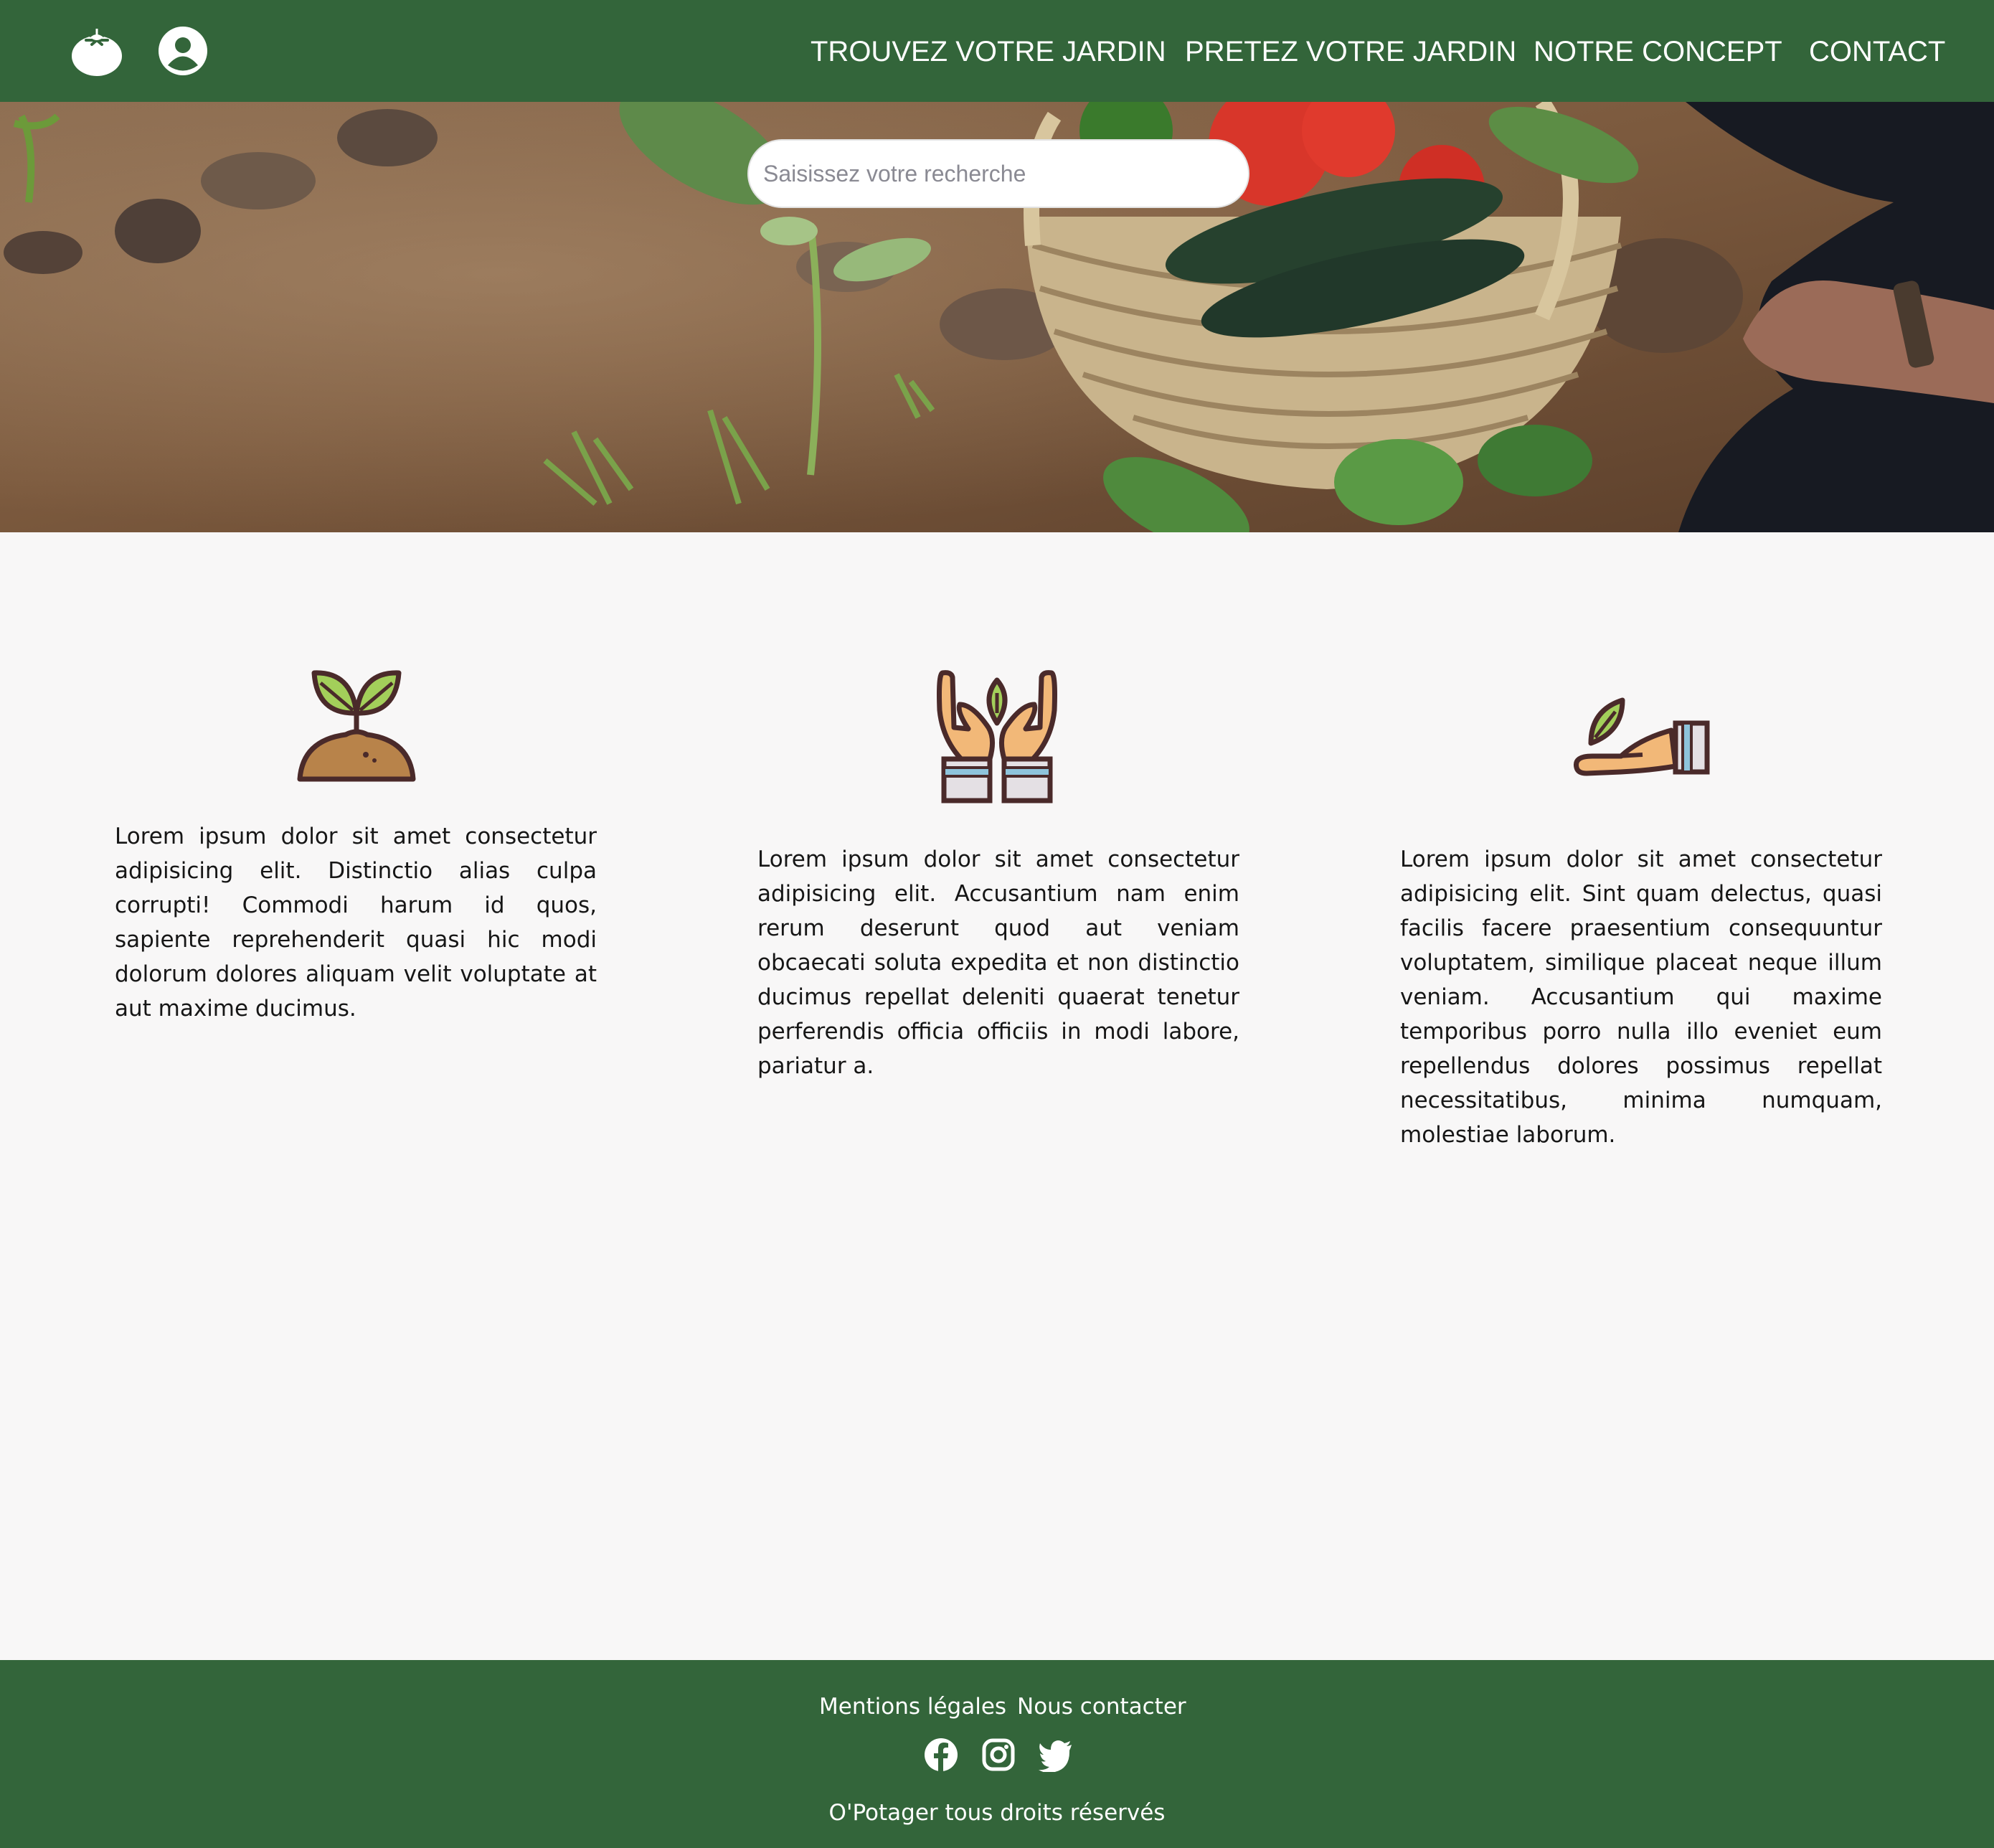 The image size is (1994, 1848). Describe the element at coordinates (1350, 52) in the screenshot. I see `nav-pretez-votre-jardin: PRETEZ VOTRE JARDIN` at that location.